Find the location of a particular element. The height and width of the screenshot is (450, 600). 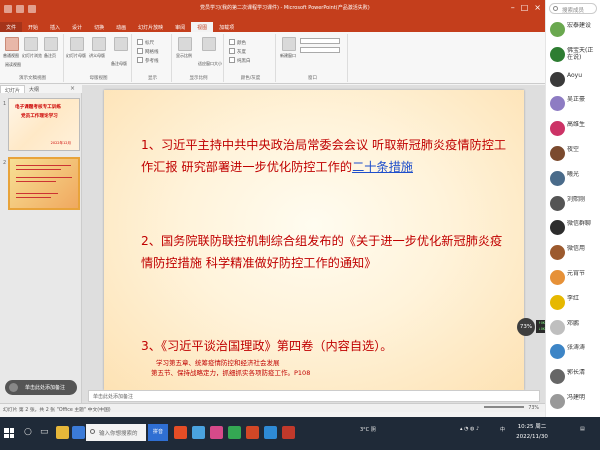

tab-outline: 大纲 is located at coordinates (34, 89).